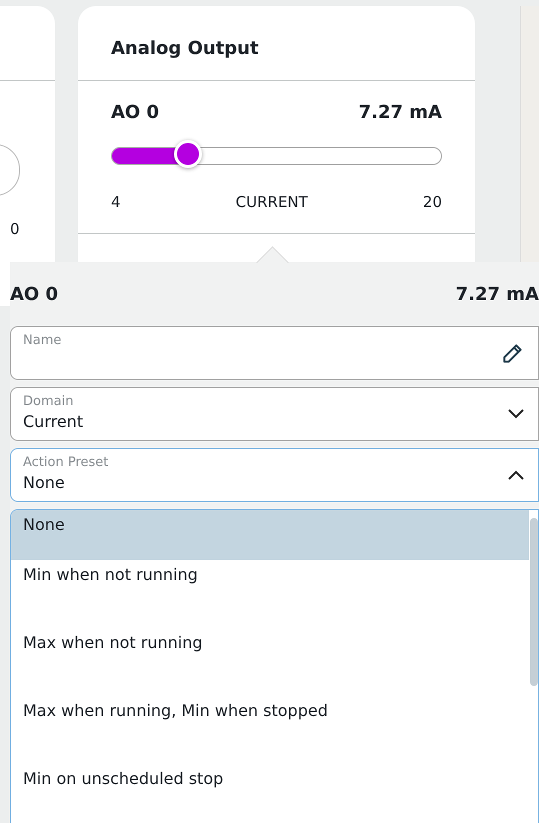 The height and width of the screenshot is (823, 539). What do you see at coordinates (270, 793) in the screenshot?
I see `dropdown-option: Min on unscheduled stop` at bounding box center [270, 793].